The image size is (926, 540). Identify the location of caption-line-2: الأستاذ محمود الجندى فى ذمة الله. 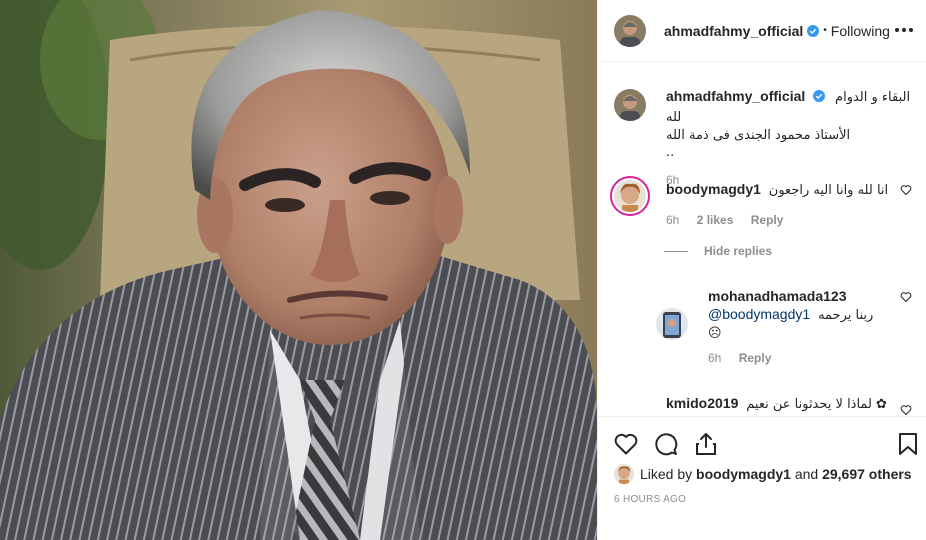
(758, 135).